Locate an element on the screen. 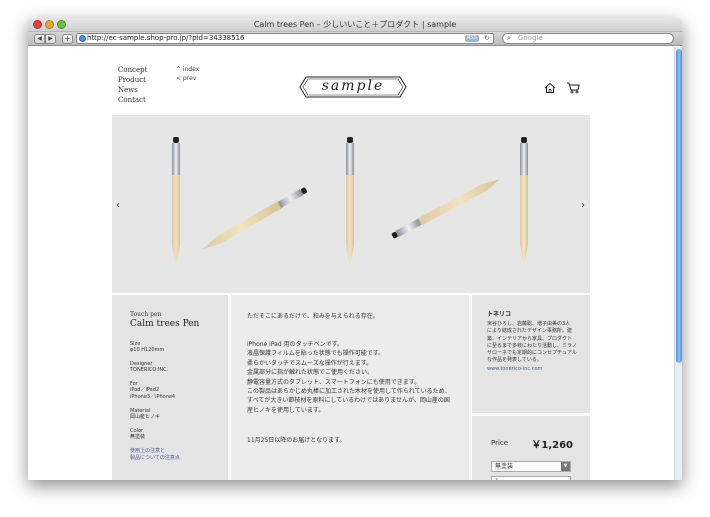  option-selected-value: 無塗装 is located at coordinates (504, 466).